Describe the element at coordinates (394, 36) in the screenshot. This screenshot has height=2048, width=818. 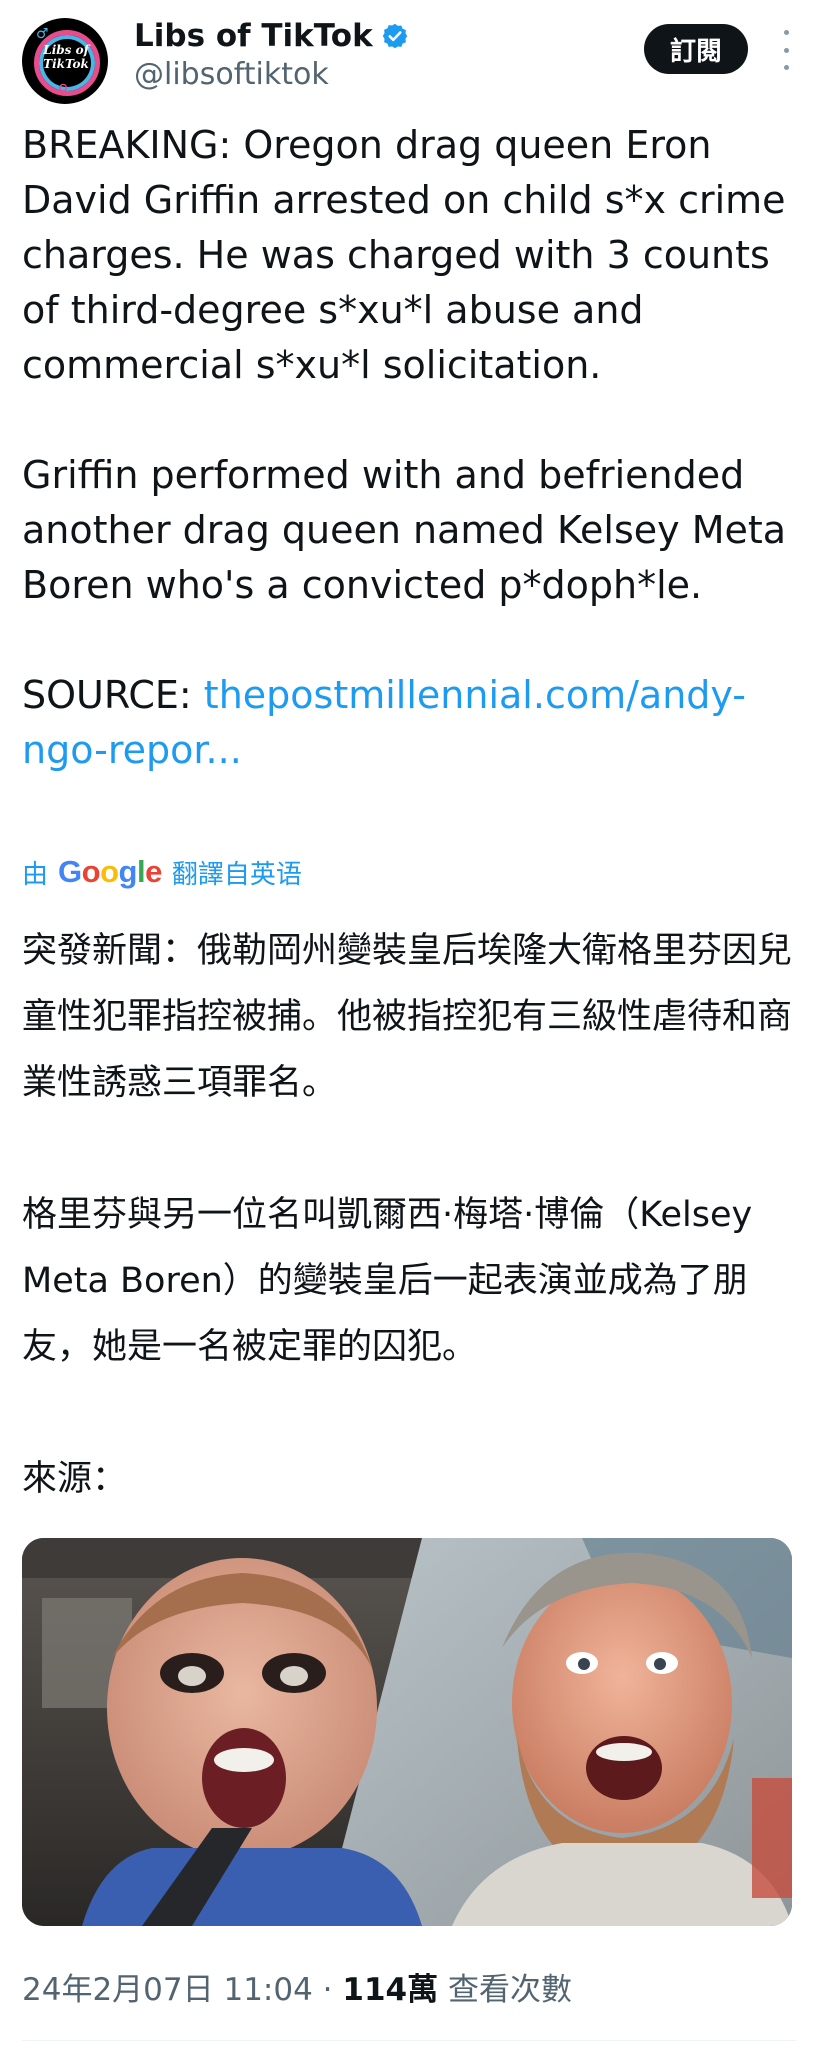
I see `verified-badge-icon` at that location.